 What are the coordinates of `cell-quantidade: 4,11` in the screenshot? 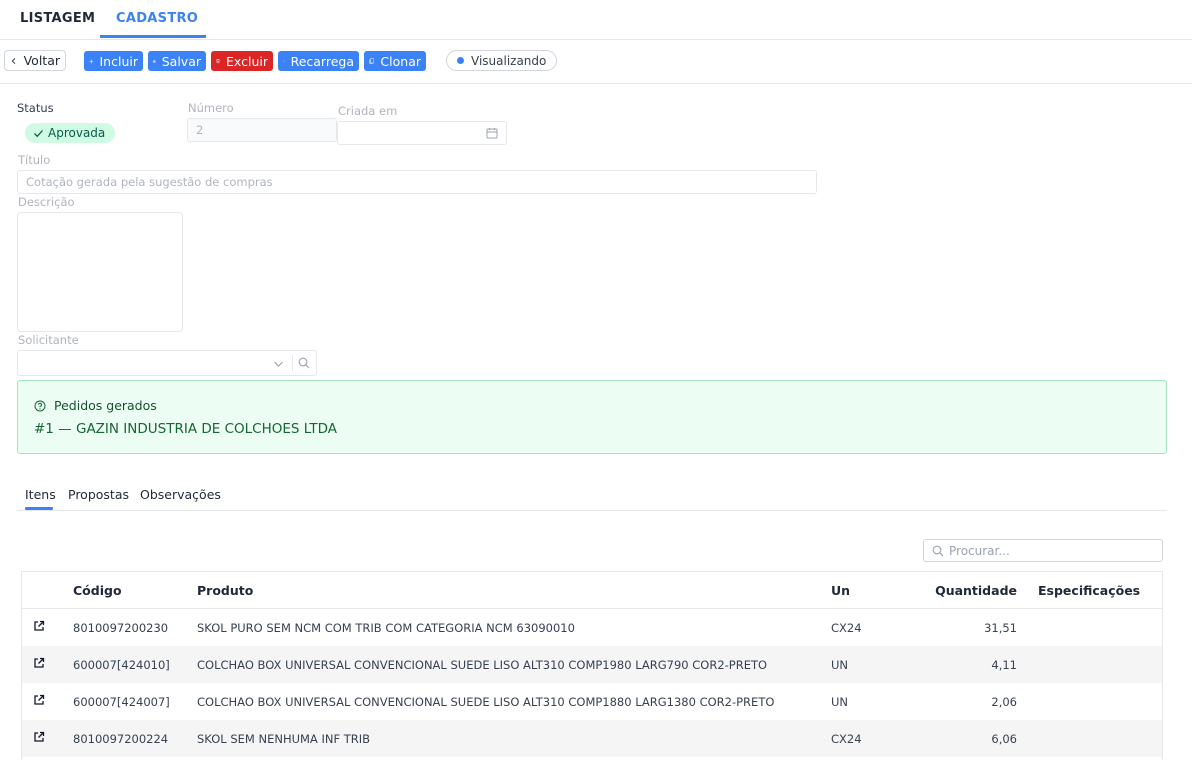 It's located at (1004, 665).